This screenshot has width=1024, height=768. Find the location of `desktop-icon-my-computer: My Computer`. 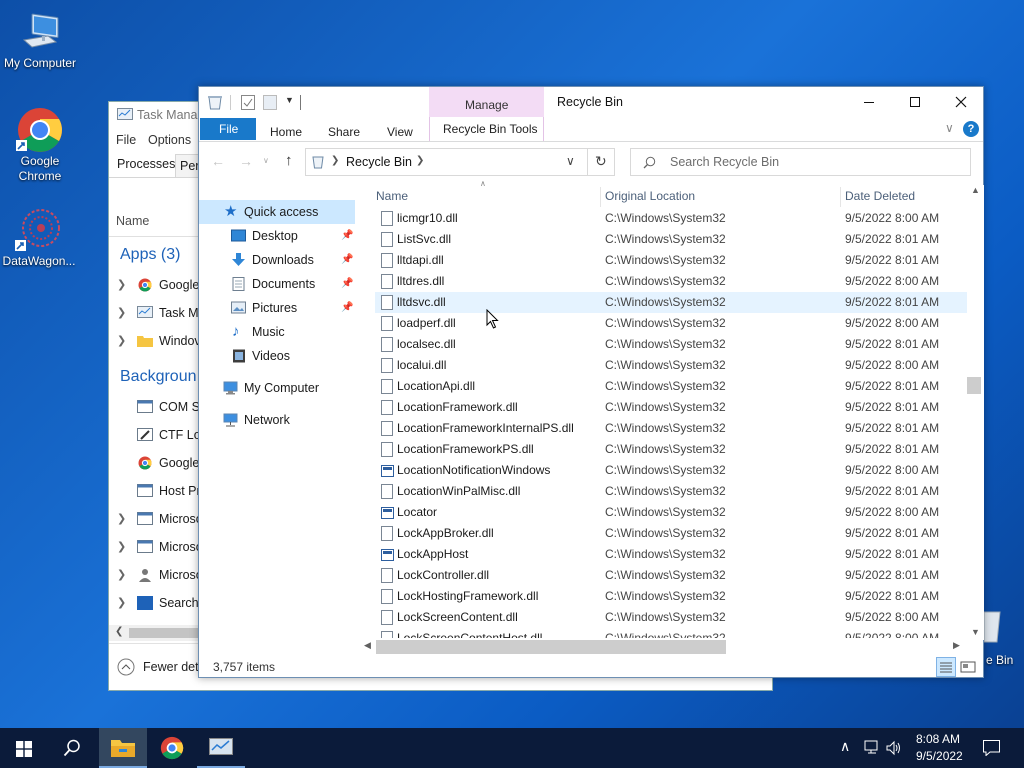

desktop-icon-my-computer: My Computer is located at coordinates (40, 40).